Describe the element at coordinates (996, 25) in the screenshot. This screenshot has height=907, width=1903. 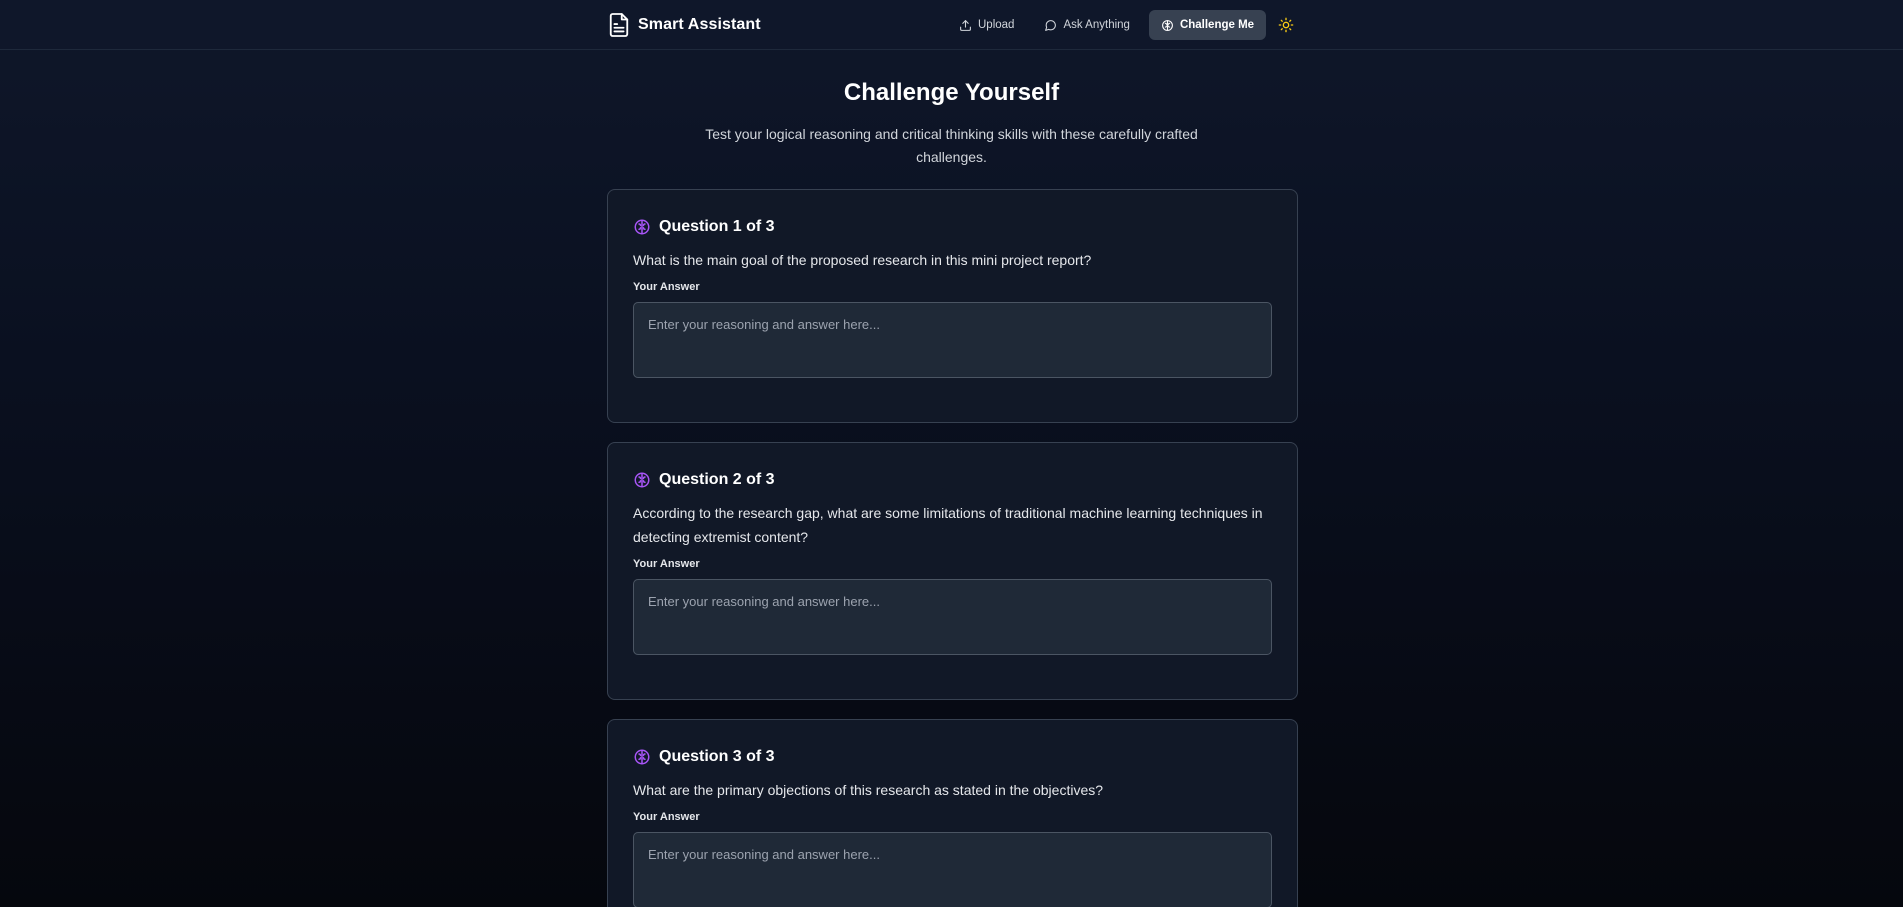
I see `nav-upload-label: Upload` at that location.